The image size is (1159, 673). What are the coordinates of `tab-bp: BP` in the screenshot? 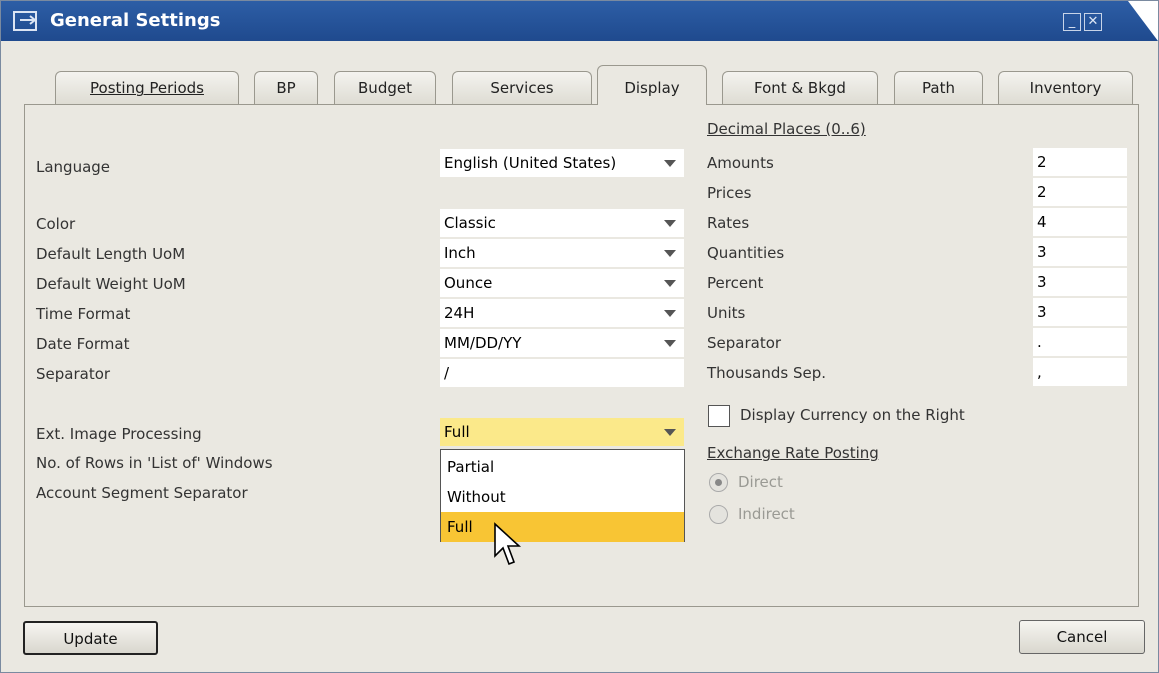 It's located at (286, 87).